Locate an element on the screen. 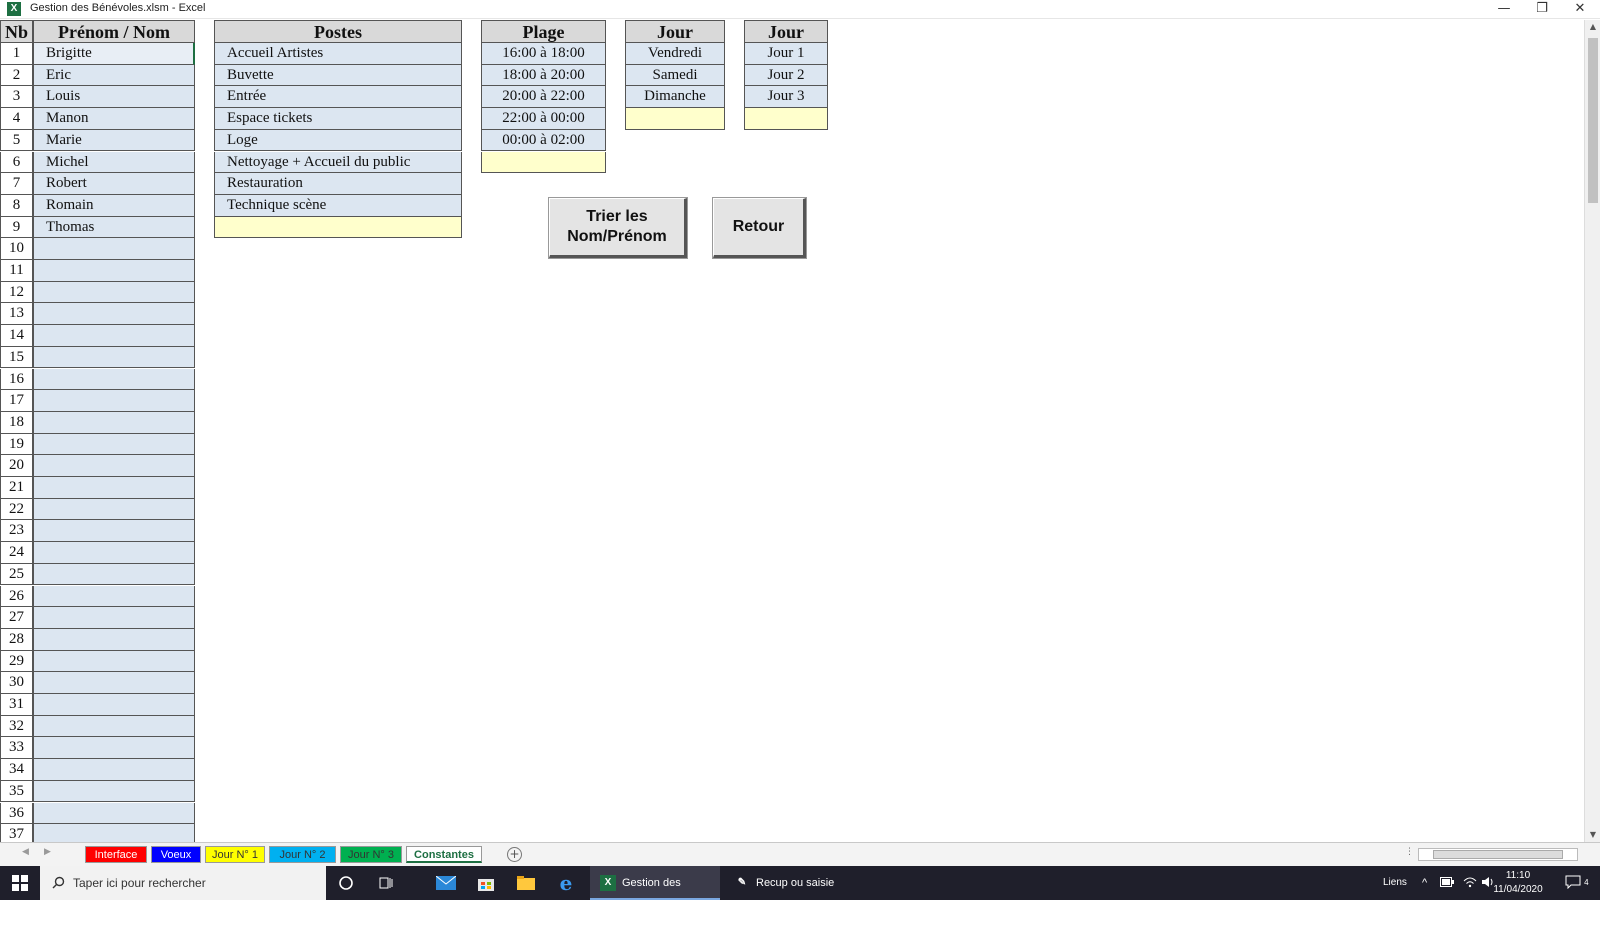 This screenshot has width=1600, height=934. row-number-cell: 21 is located at coordinates (16, 488).